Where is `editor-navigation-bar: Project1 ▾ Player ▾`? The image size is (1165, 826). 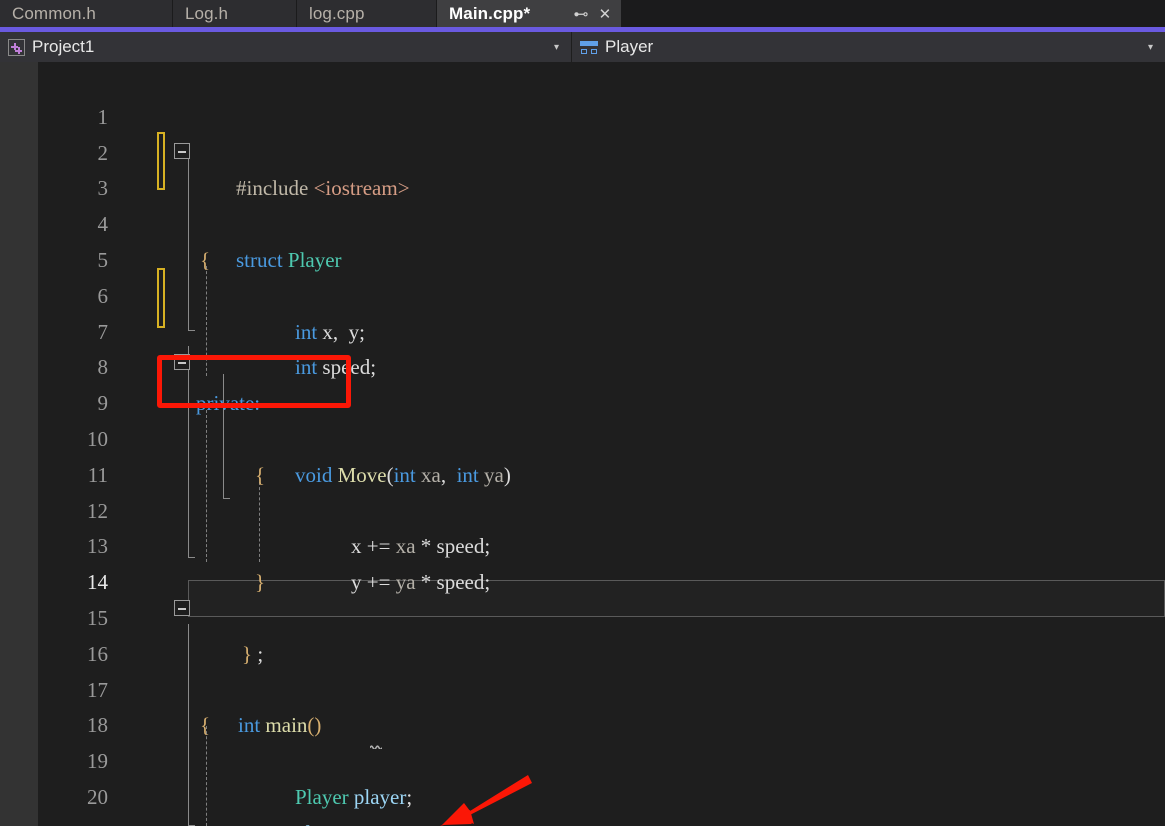
editor-navigation-bar: Project1 ▾ Player ▾ is located at coordinates (582, 47).